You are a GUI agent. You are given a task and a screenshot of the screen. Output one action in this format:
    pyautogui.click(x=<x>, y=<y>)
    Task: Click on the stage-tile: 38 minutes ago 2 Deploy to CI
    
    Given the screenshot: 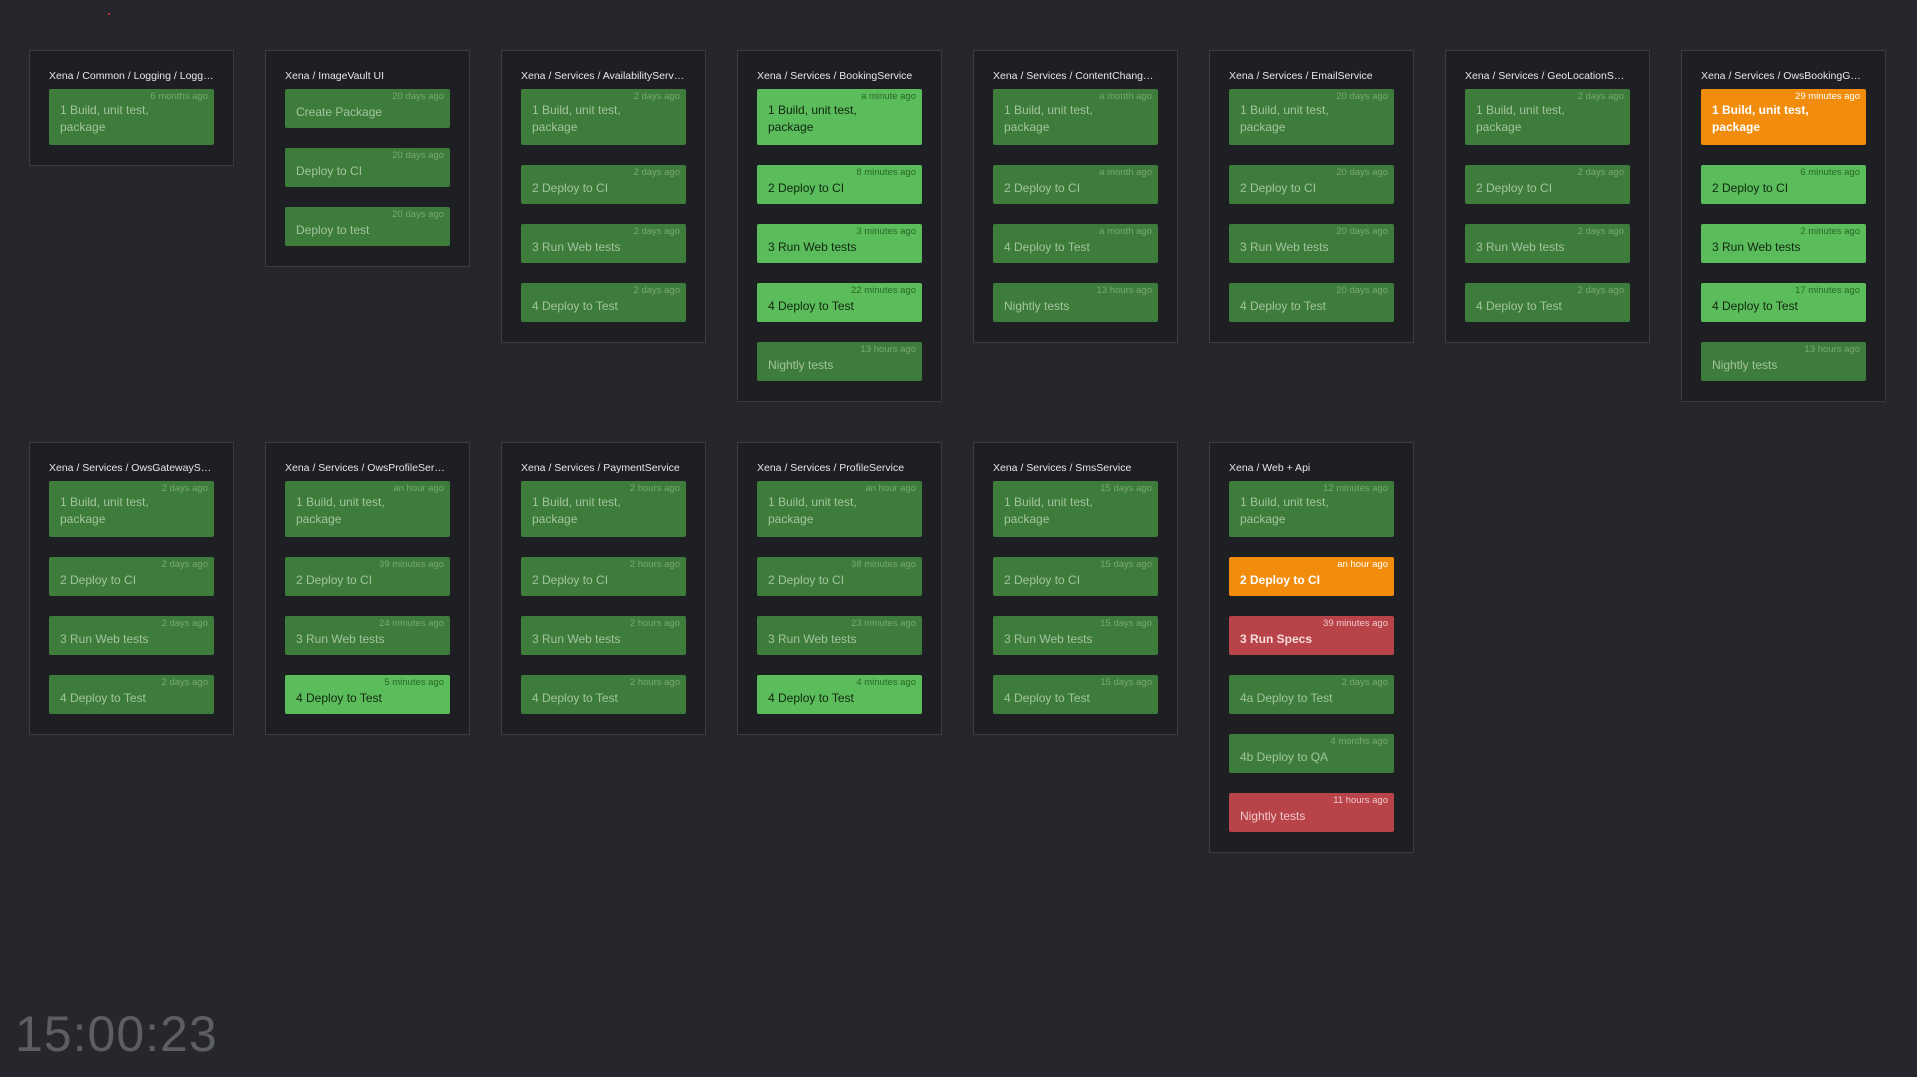 What is the action you would take?
    pyautogui.click(x=839, y=576)
    